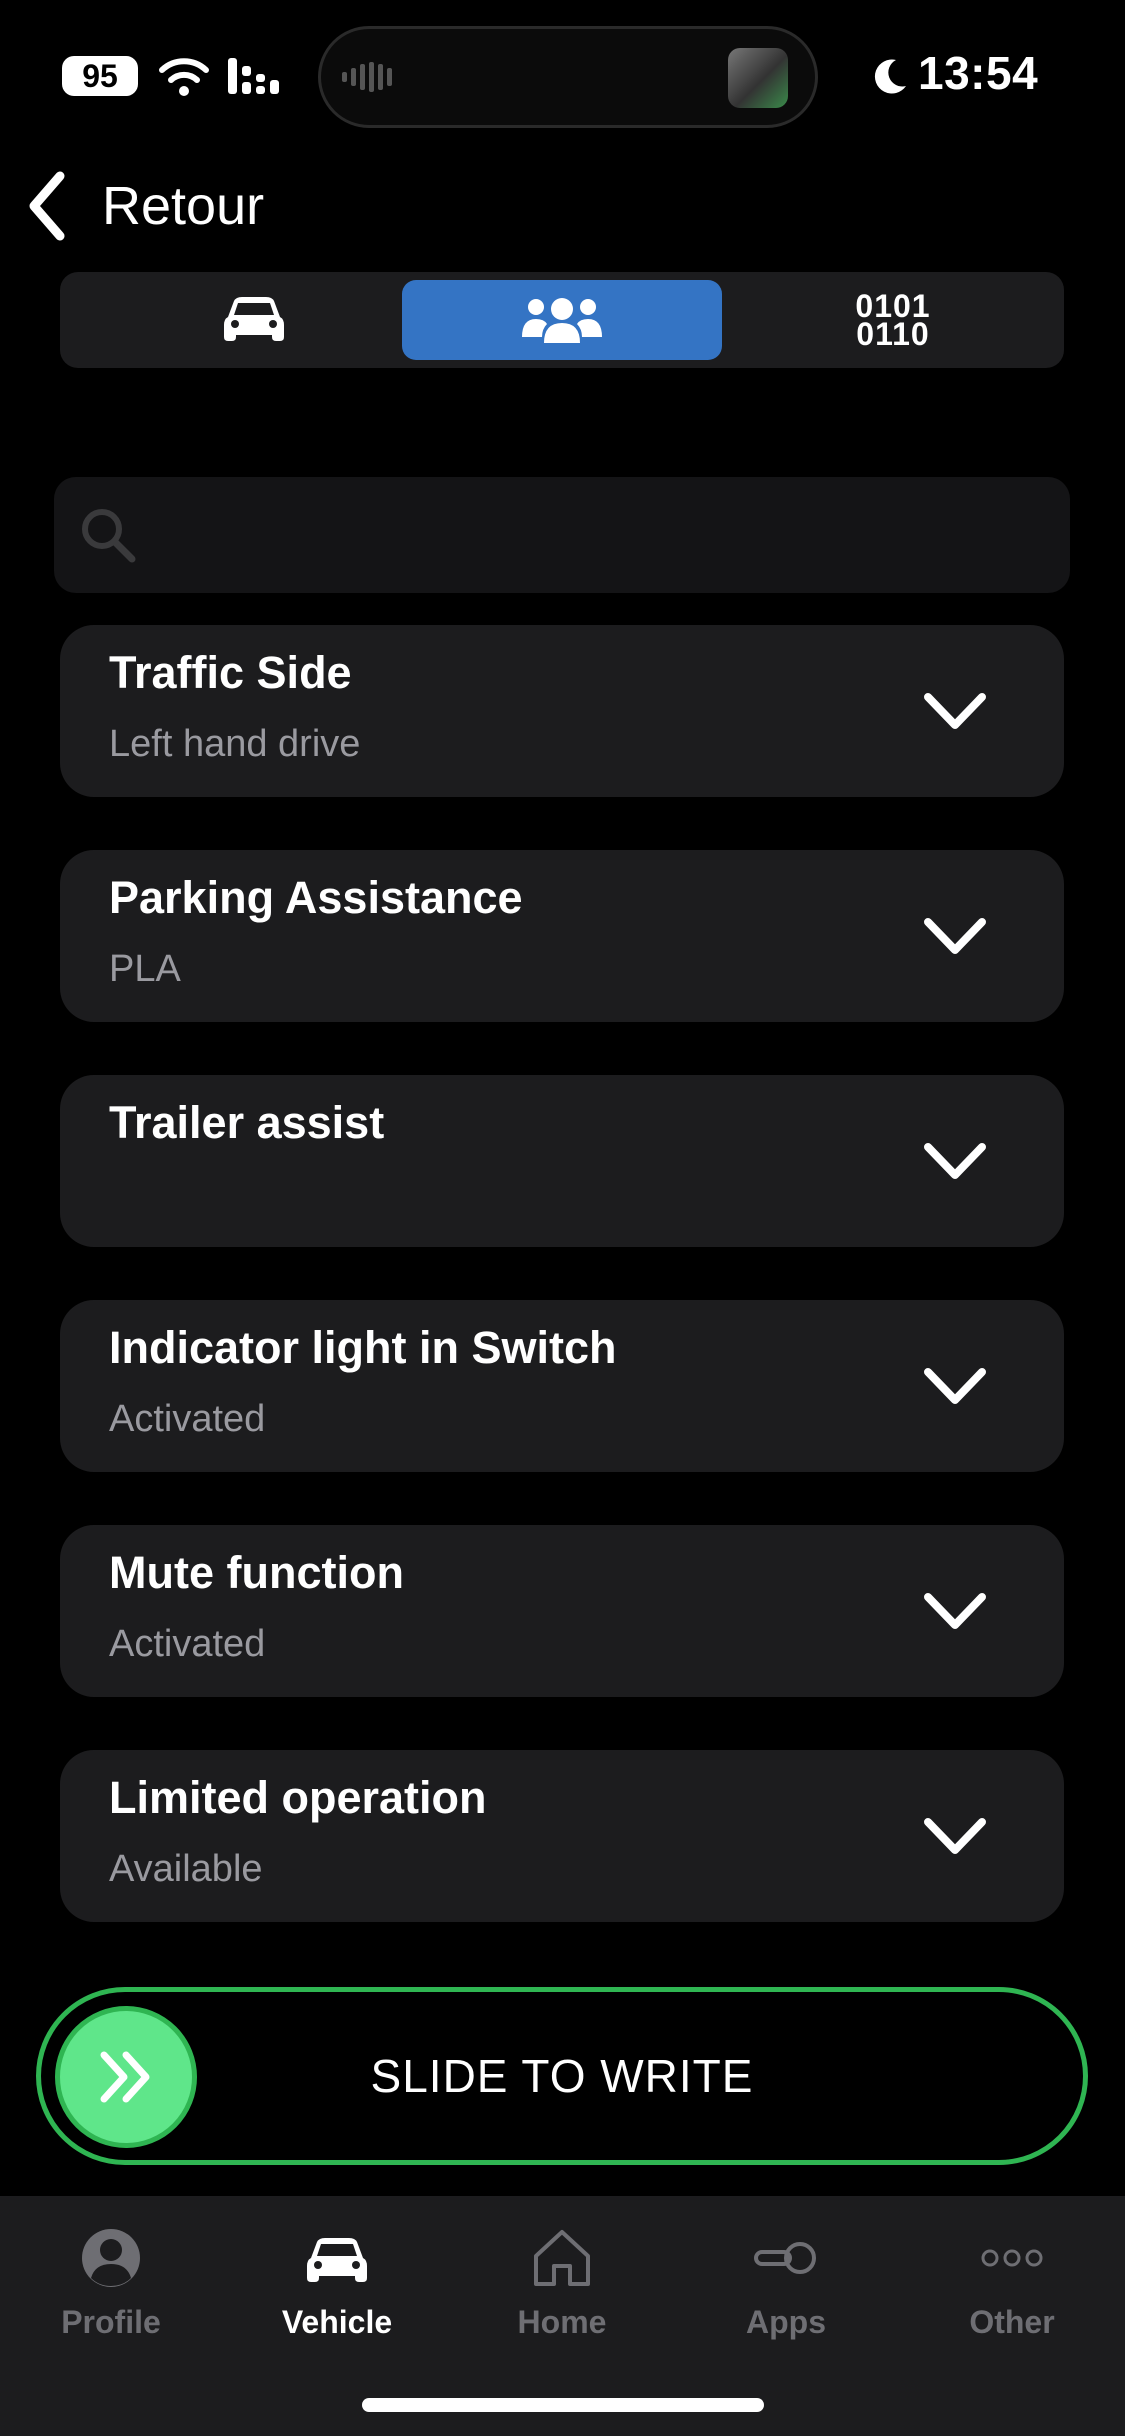 Image resolution: width=1125 pixels, height=2436 pixels. I want to click on tab-other: Other, so click(1012, 2301).